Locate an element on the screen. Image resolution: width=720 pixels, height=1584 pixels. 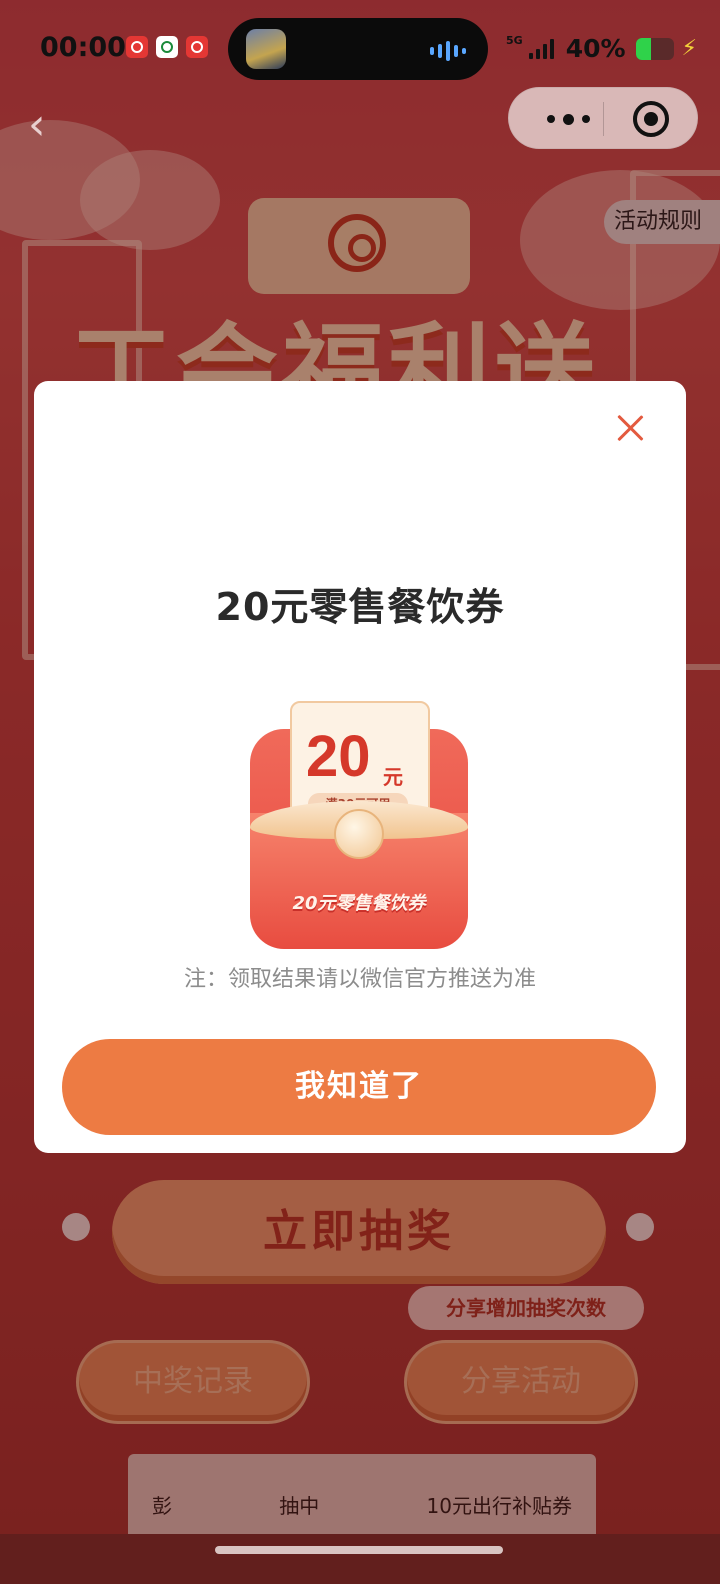
capsule-divider is located at coordinates (603, 119).